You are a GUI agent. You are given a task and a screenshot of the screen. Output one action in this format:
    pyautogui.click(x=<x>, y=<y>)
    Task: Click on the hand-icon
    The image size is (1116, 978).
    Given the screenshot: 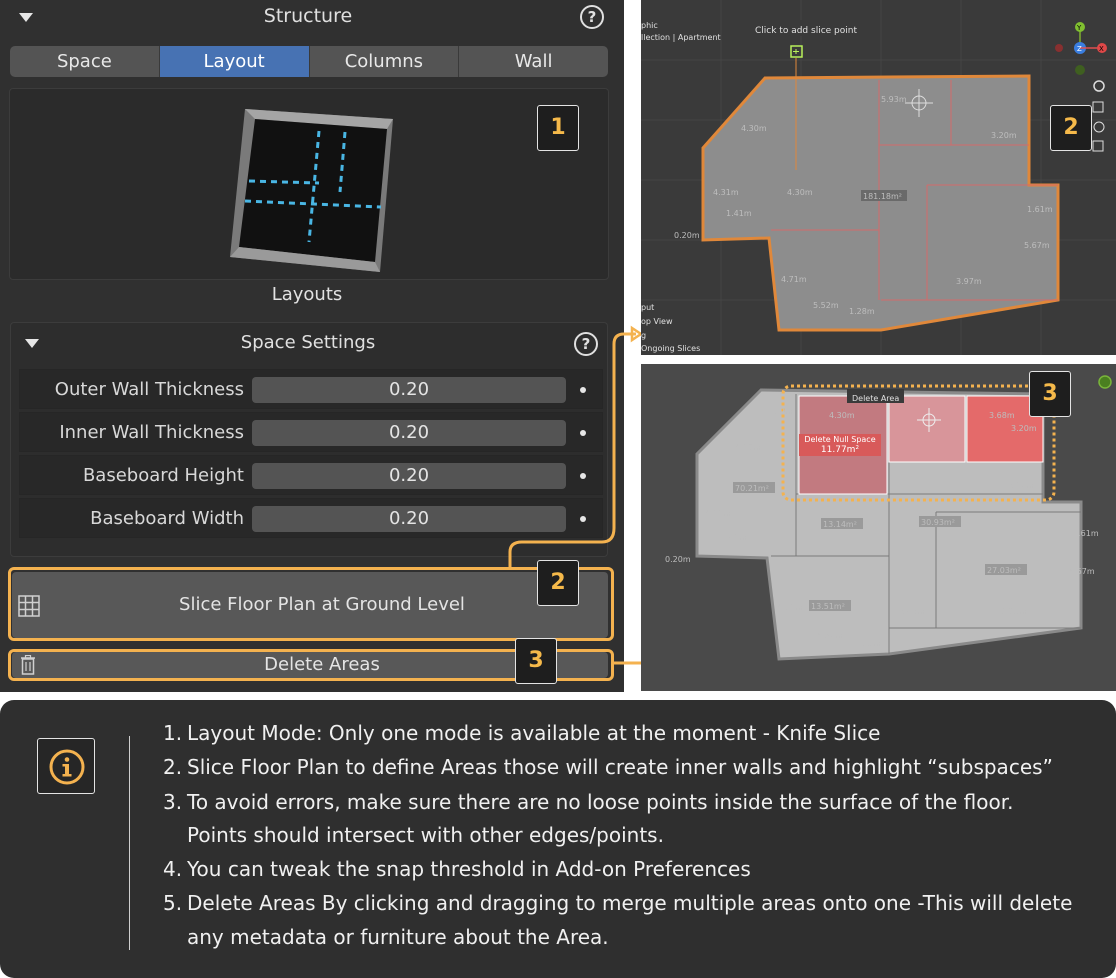 What is the action you would take?
    pyautogui.click(x=1098, y=107)
    